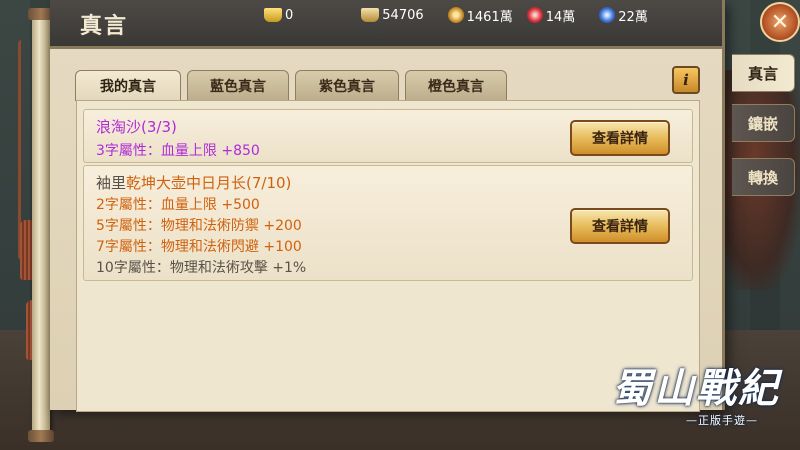  I want to click on side-tab-convert: 轉換, so click(763, 177).